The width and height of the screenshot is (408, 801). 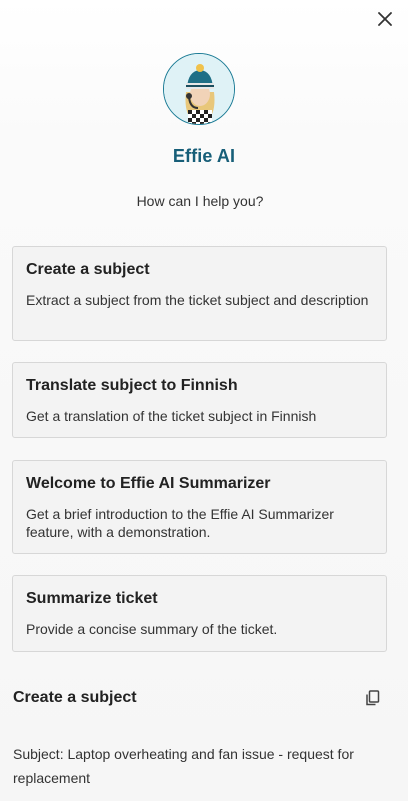 I want to click on copy-icon, so click(x=373, y=698).